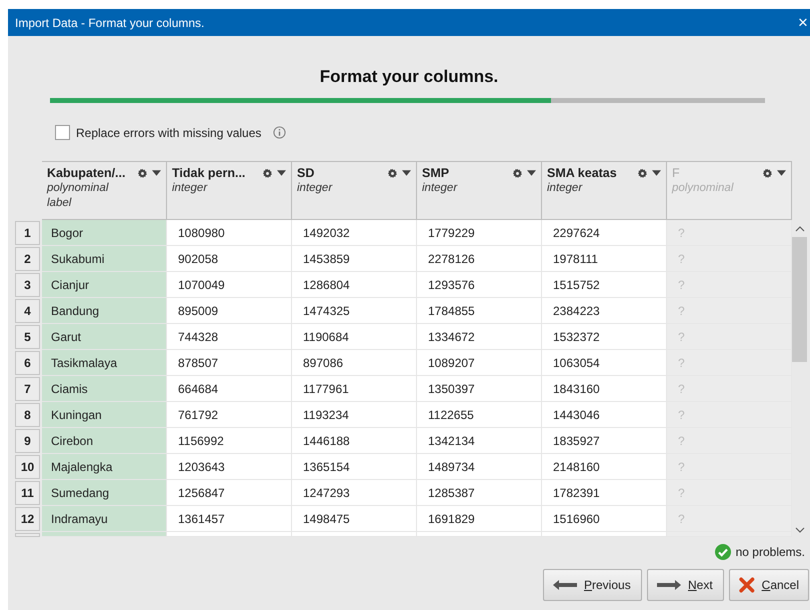 The image size is (810, 610). I want to click on table-cell: Sumedang, so click(104, 493).